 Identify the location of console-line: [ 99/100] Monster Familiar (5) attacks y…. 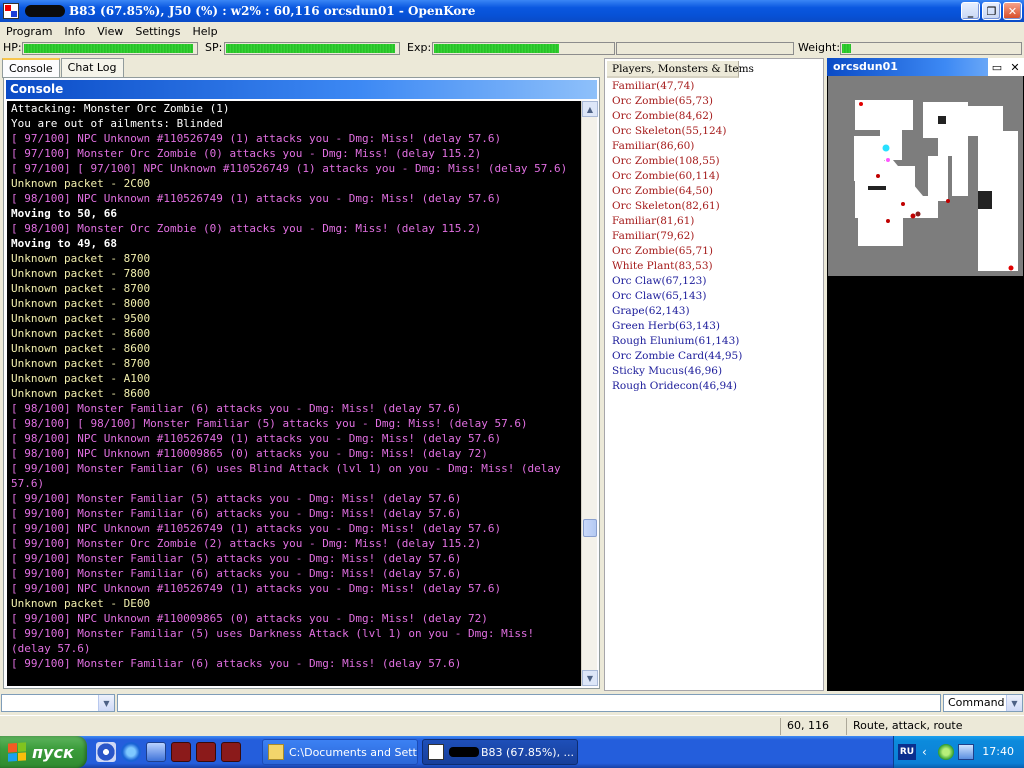
(236, 498).